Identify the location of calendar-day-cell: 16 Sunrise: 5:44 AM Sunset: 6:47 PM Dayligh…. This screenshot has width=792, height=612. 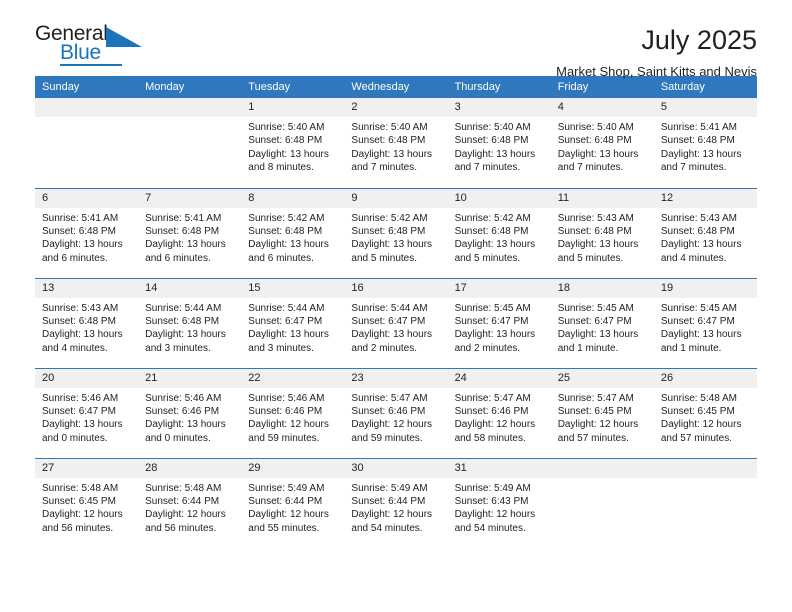
(396, 322).